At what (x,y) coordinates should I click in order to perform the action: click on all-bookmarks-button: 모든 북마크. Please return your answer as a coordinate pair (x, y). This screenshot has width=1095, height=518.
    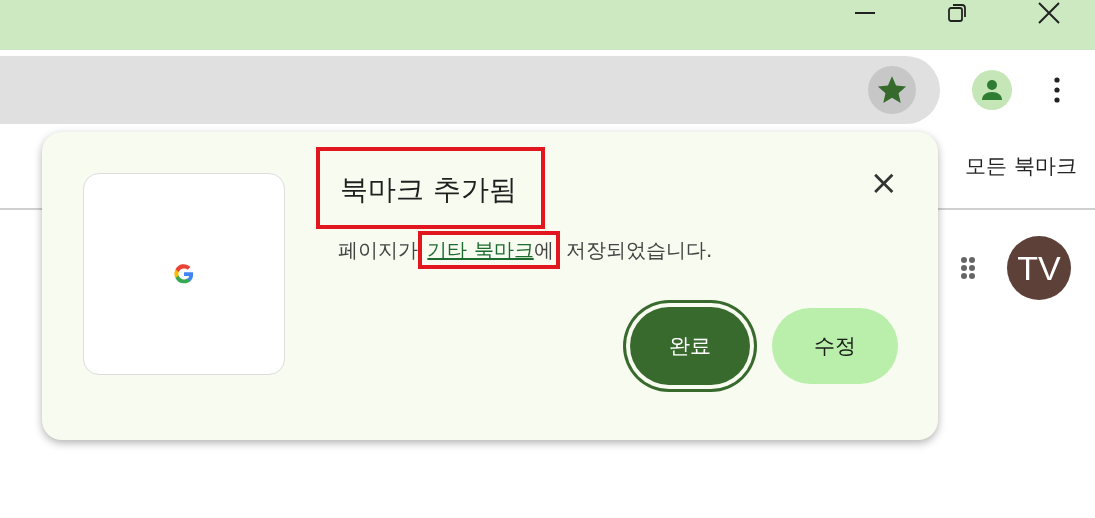
    Looking at the image, I should click on (1021, 166).